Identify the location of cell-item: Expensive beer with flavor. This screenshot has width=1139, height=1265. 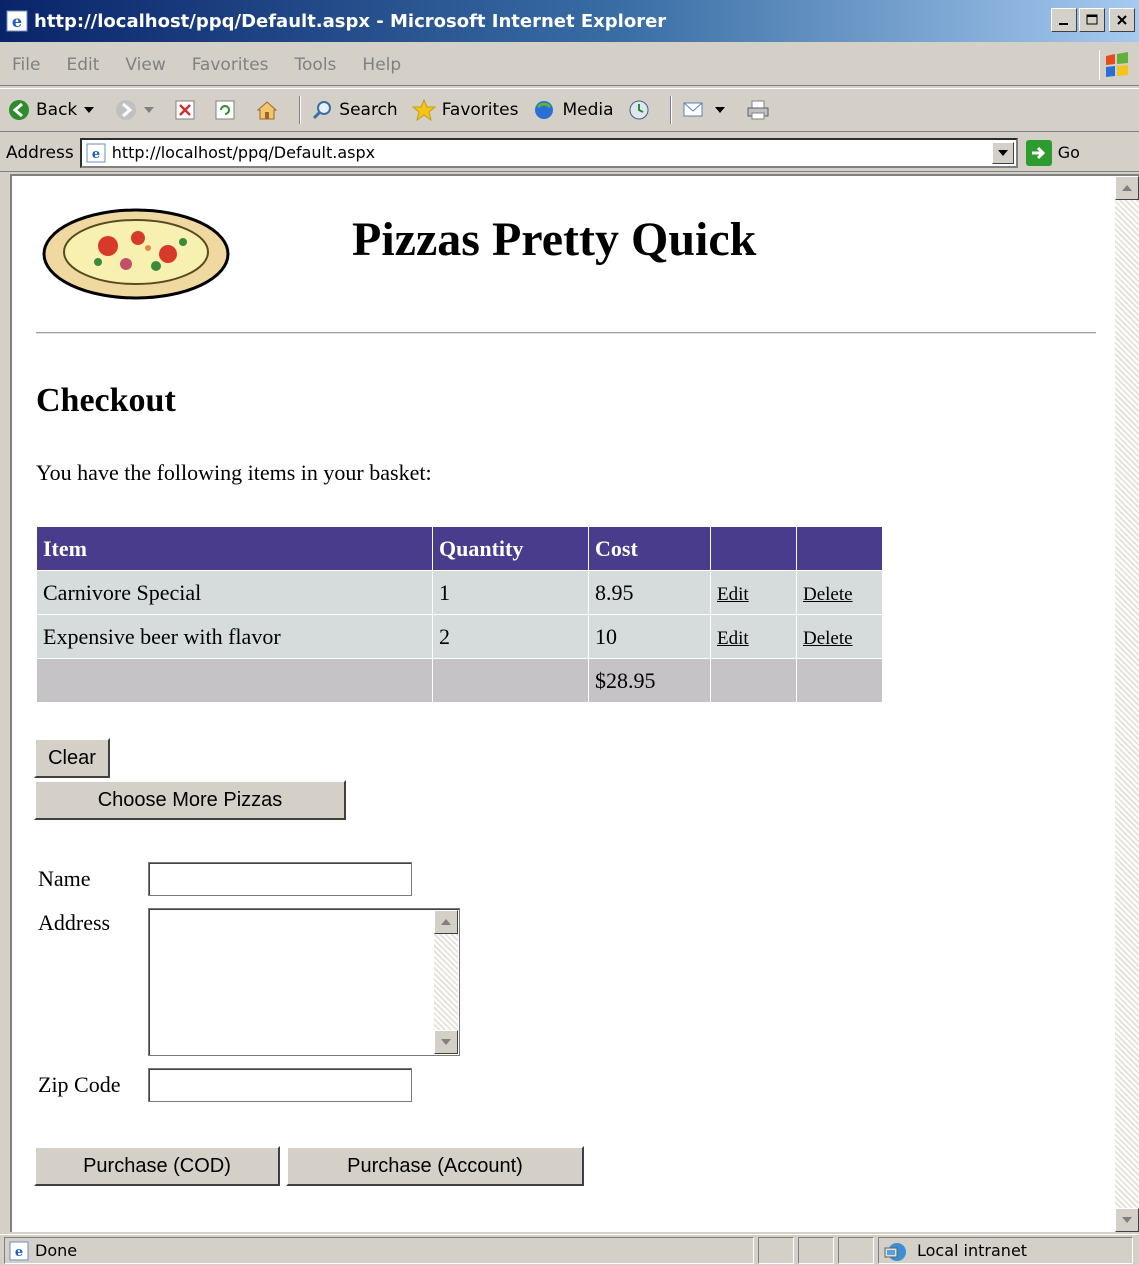
(234, 636).